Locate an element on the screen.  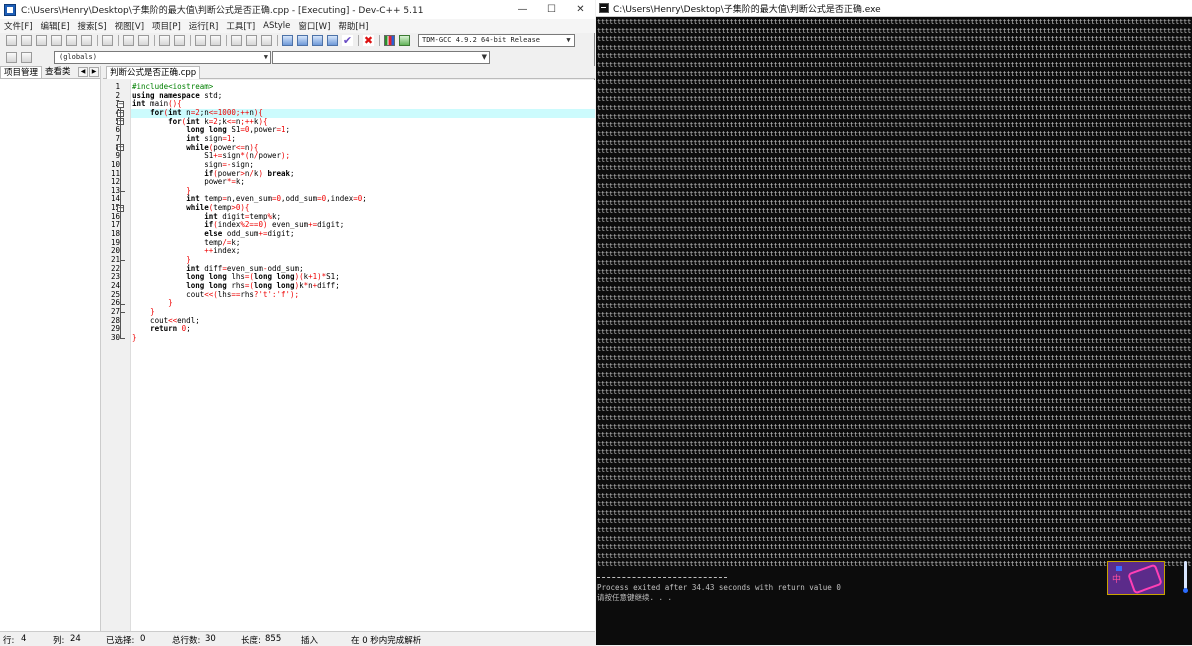
status-selected-value: 0 is located at coordinates (143, 639).